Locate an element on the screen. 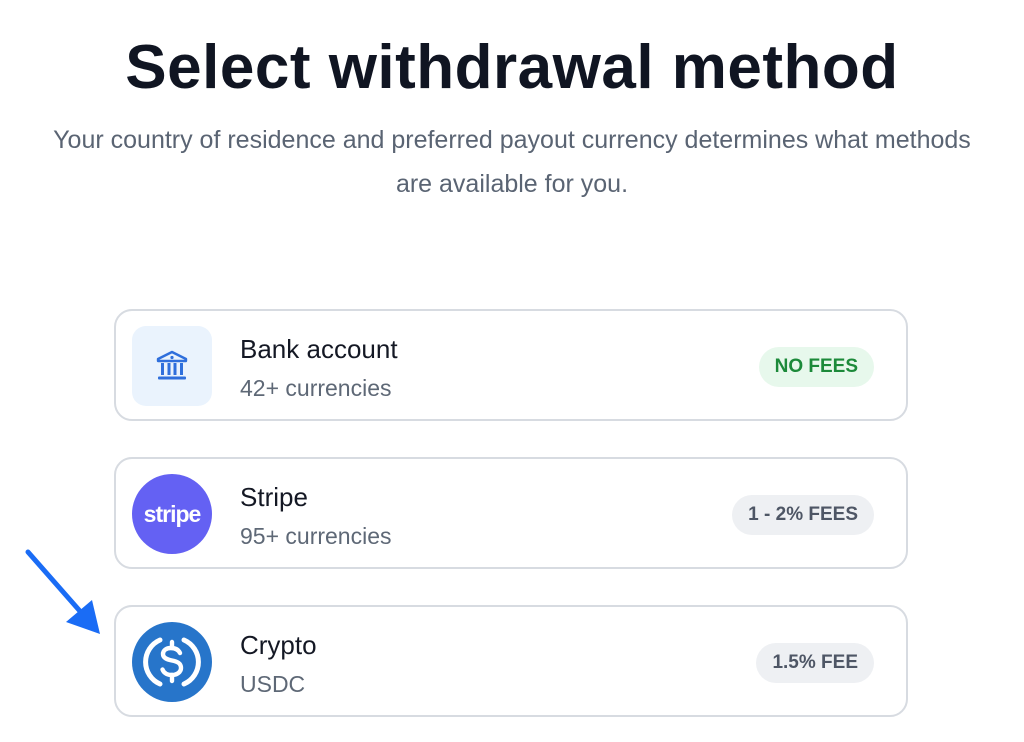 The image size is (1024, 742). stripe-logo: stripe is located at coordinates (172, 514).